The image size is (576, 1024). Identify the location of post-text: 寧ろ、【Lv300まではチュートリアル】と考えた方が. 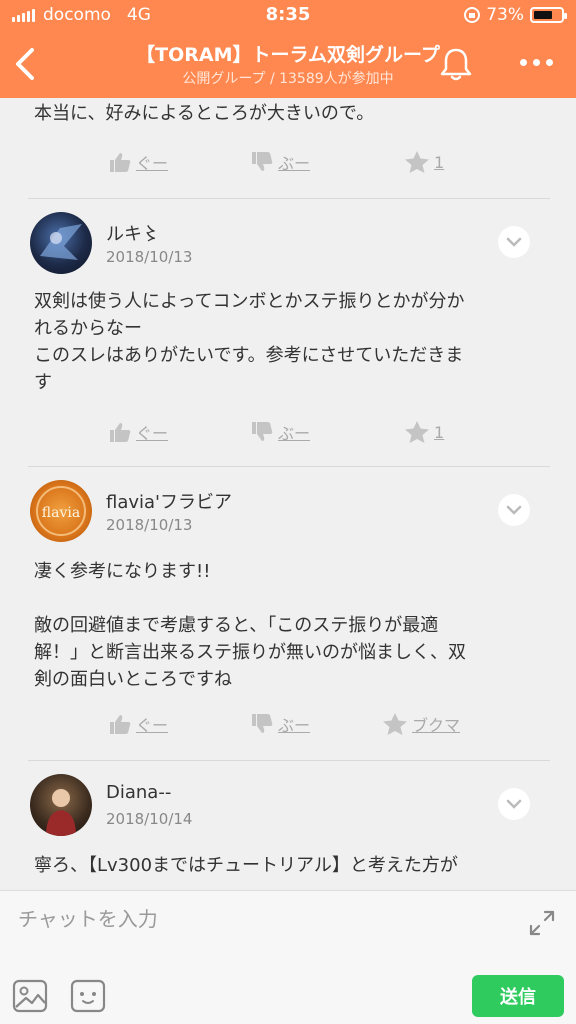
(284, 865).